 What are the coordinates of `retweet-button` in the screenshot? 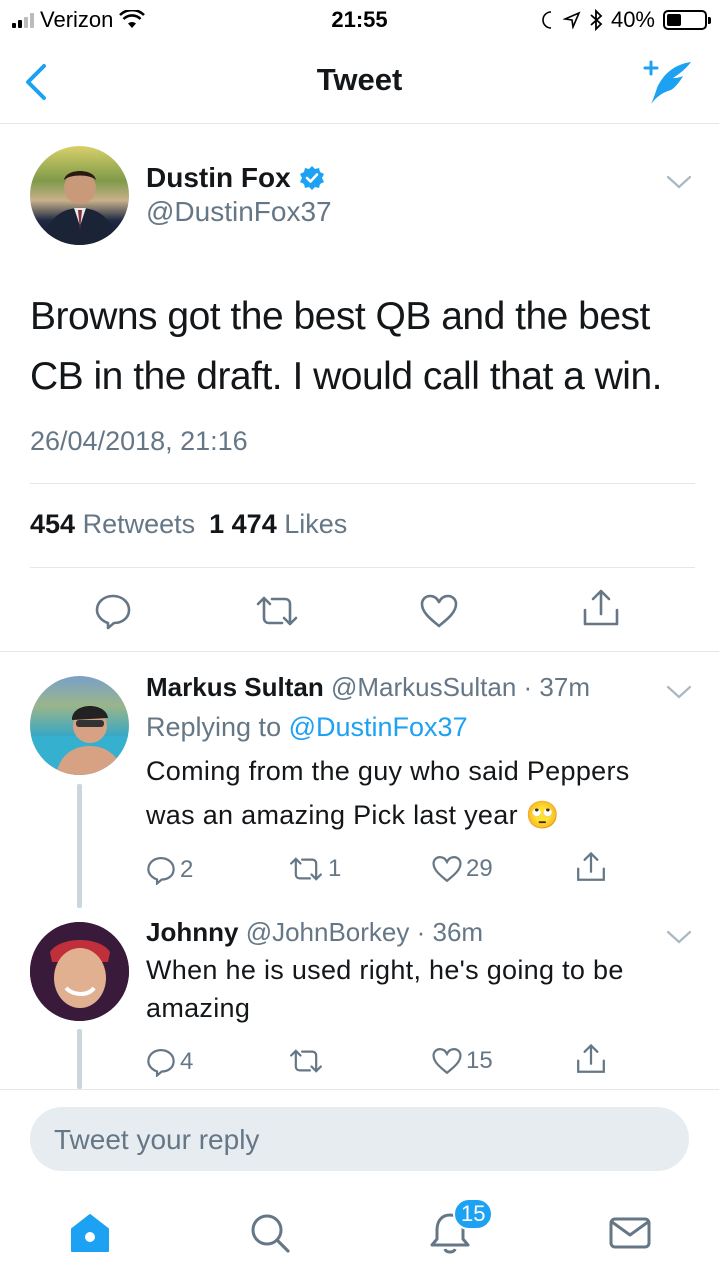 It's located at (308, 1061).